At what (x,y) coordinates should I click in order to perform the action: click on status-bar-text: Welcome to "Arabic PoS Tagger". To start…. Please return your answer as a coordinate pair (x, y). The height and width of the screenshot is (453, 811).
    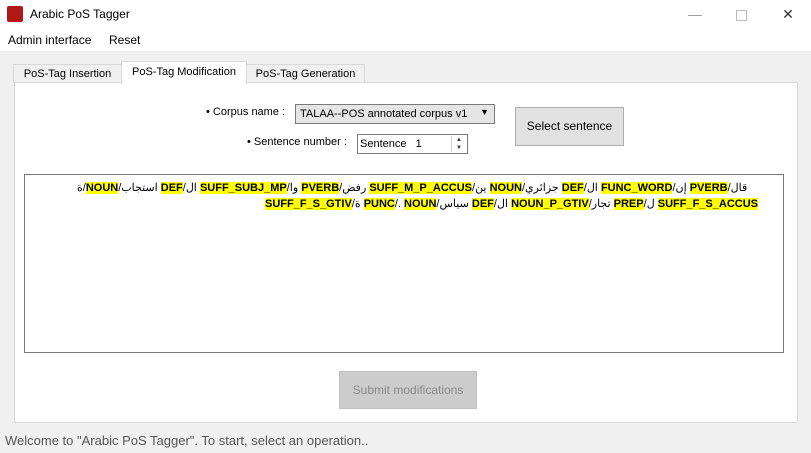
    Looking at the image, I should click on (187, 440).